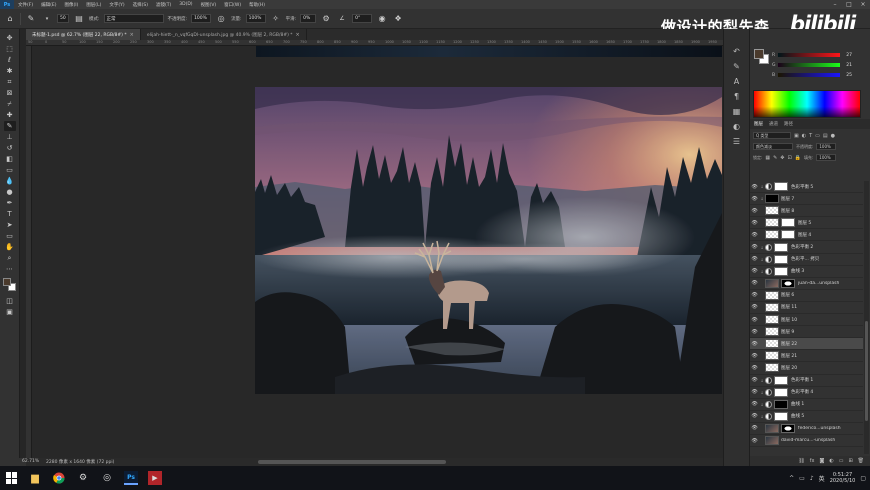 This screenshot has width=870, height=490. I want to click on document-info: 2280 像素 x 1640 像素 (72 ppi), so click(80, 462).